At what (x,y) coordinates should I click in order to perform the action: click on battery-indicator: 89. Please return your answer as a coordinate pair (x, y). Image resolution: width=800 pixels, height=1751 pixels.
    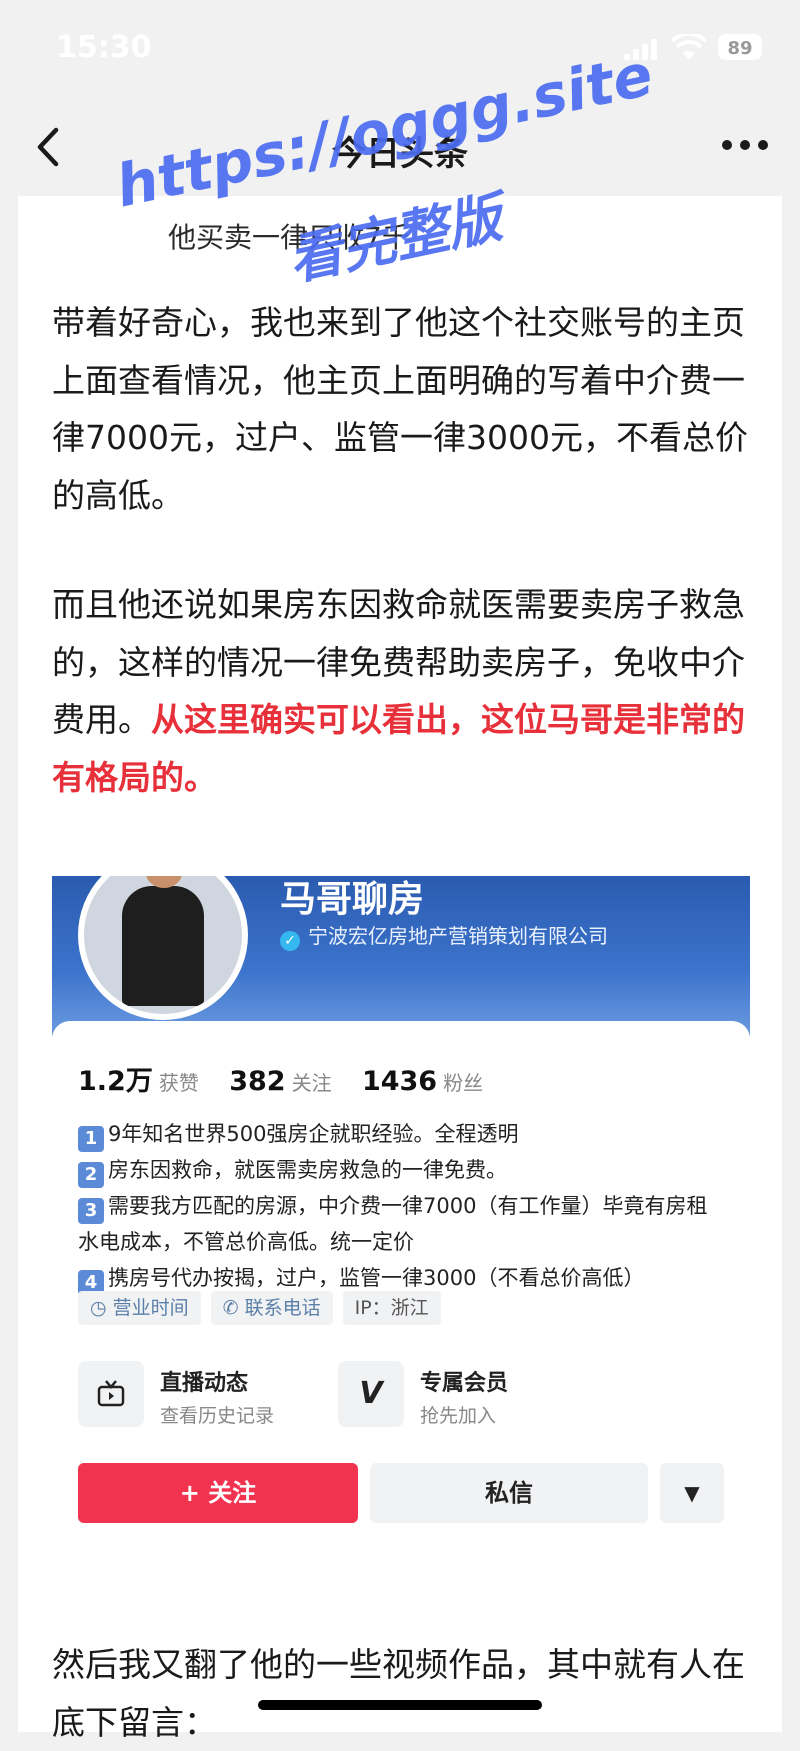
    Looking at the image, I should click on (740, 47).